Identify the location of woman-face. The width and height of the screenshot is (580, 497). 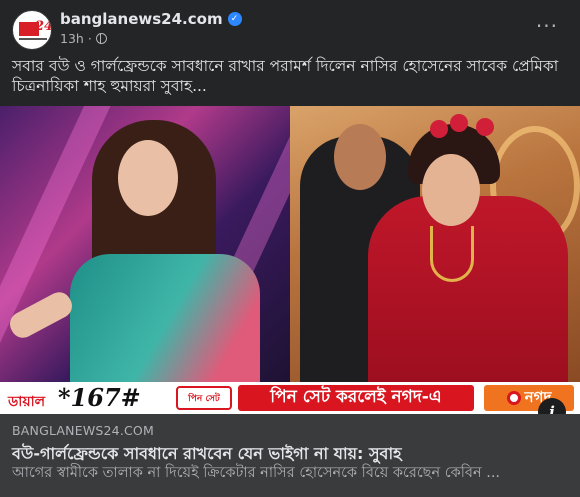
(451, 190).